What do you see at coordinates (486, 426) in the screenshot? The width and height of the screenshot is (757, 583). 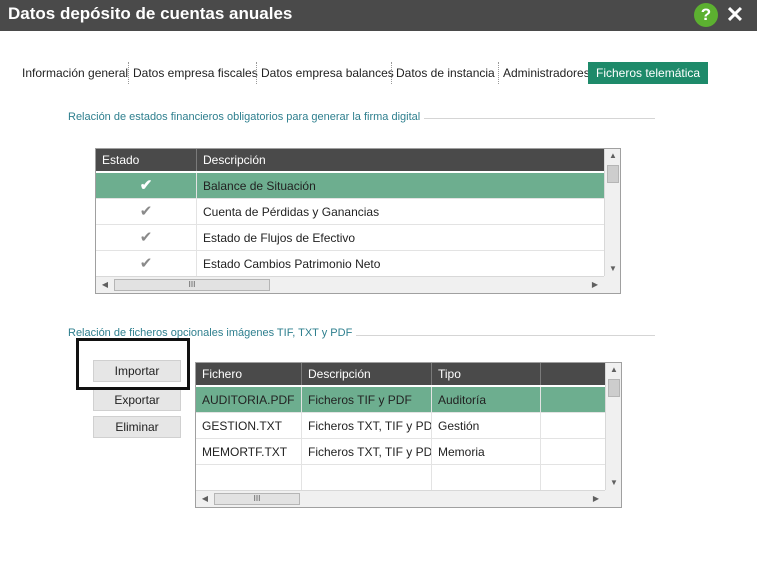 I see `row-tipo: Gestión` at bounding box center [486, 426].